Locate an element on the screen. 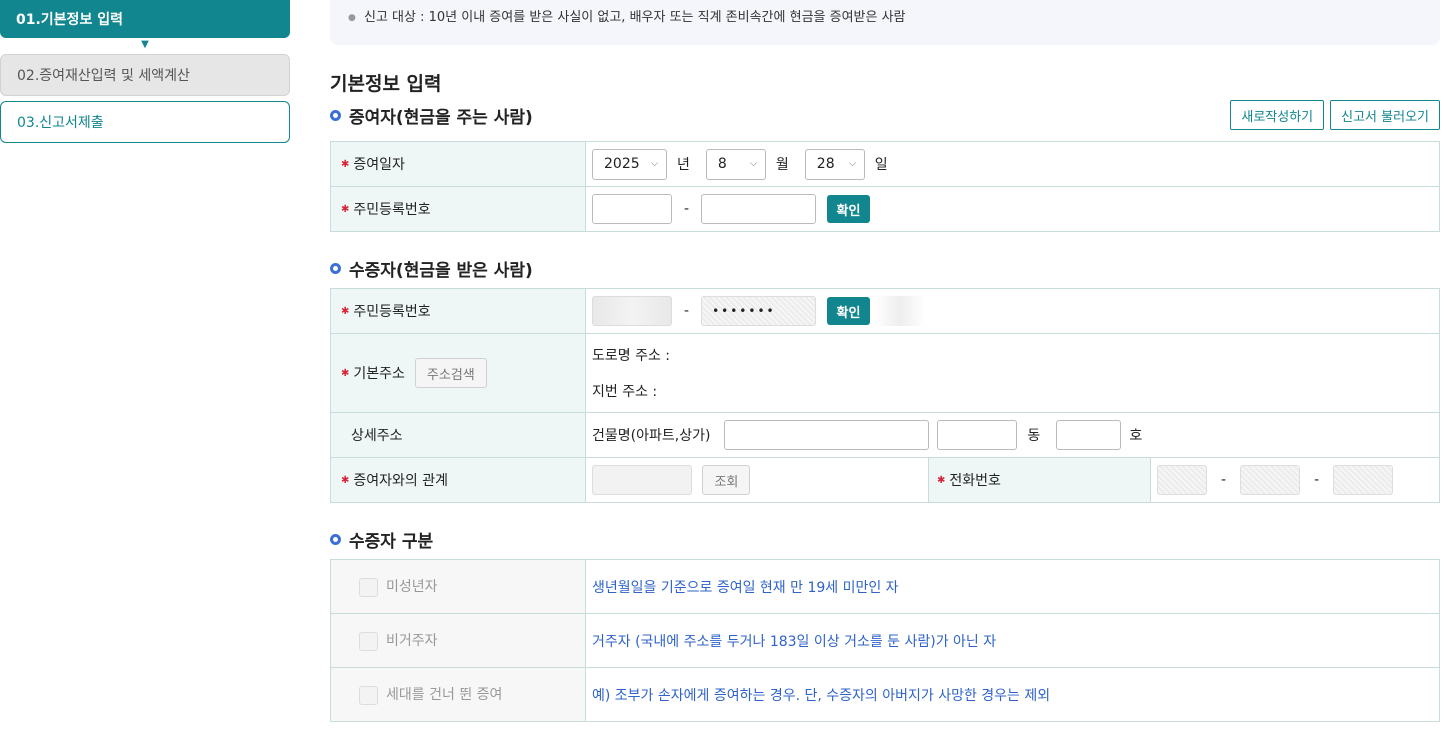 The width and height of the screenshot is (1447, 739). donor-section-header: 증여자(현금을 주는 사람) 새로작성하기 신고서 불러오기 is located at coordinates (885, 115).